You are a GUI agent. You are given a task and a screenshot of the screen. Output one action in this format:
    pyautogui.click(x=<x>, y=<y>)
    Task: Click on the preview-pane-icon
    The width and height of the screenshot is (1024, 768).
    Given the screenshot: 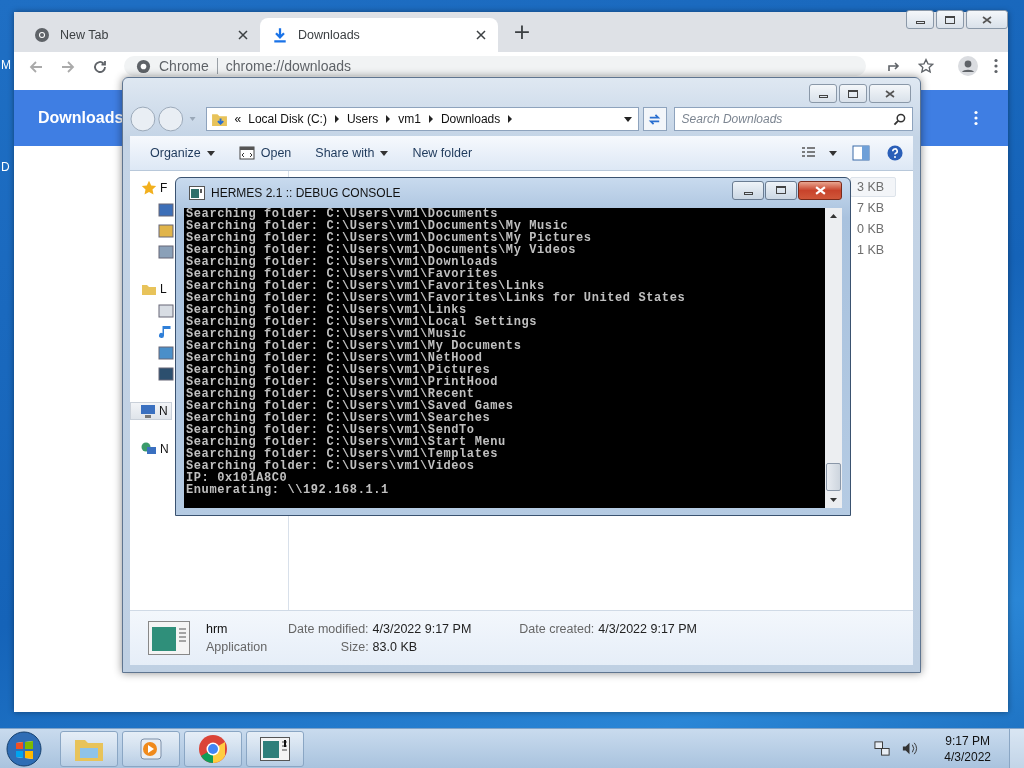 What is the action you would take?
    pyautogui.click(x=861, y=153)
    